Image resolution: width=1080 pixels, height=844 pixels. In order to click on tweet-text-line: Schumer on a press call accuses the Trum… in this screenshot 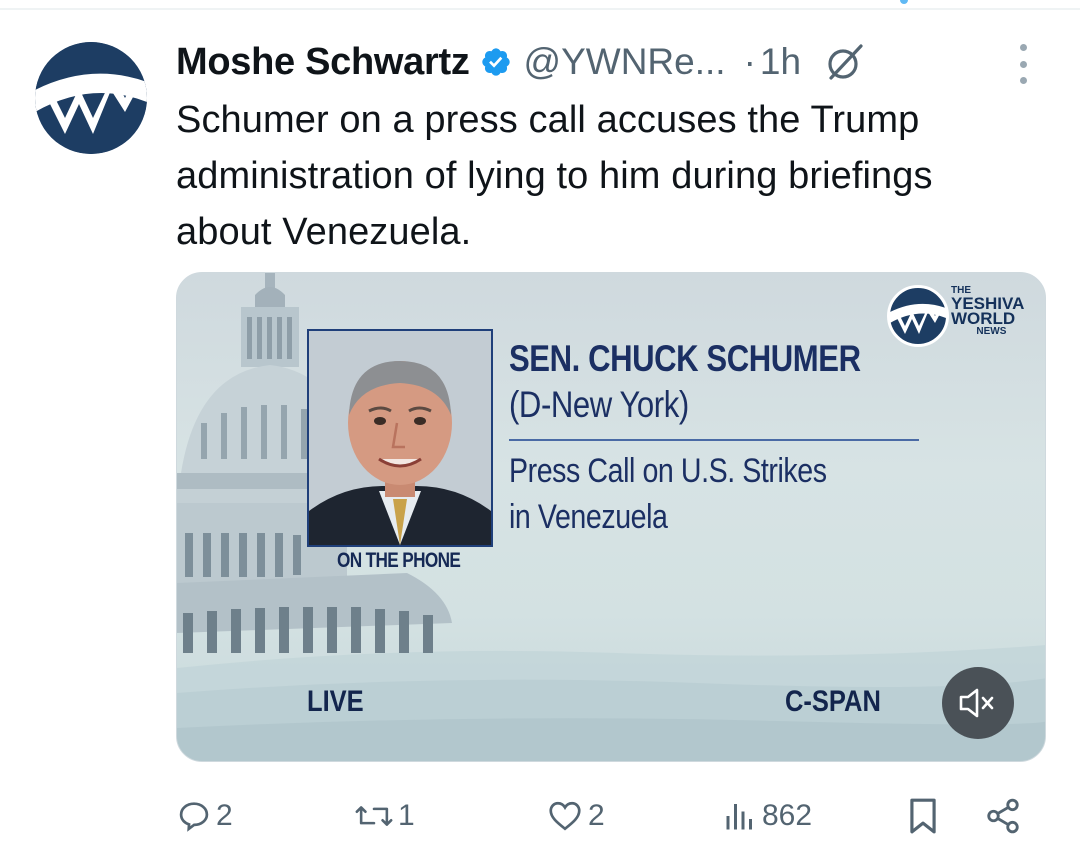, I will do `click(548, 120)`.